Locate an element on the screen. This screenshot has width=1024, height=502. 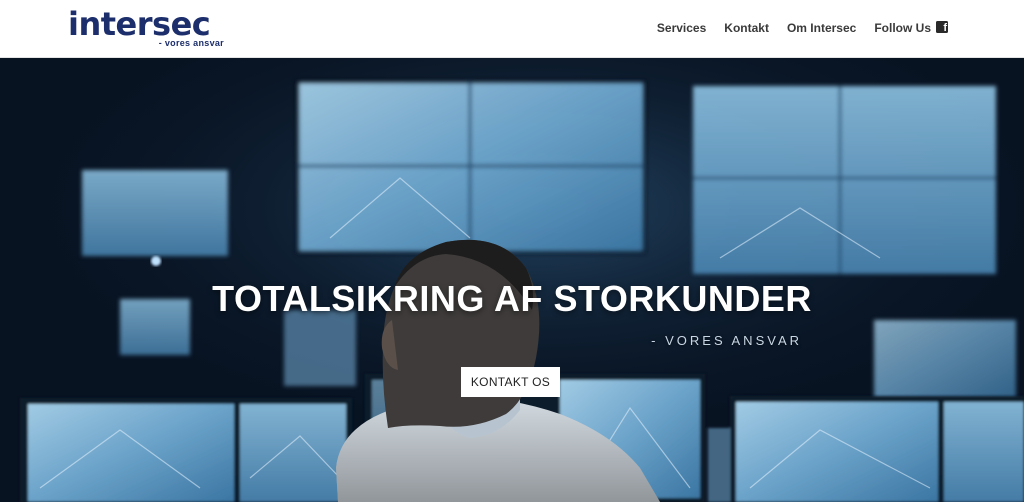
nav-services: Services is located at coordinates (681, 28).